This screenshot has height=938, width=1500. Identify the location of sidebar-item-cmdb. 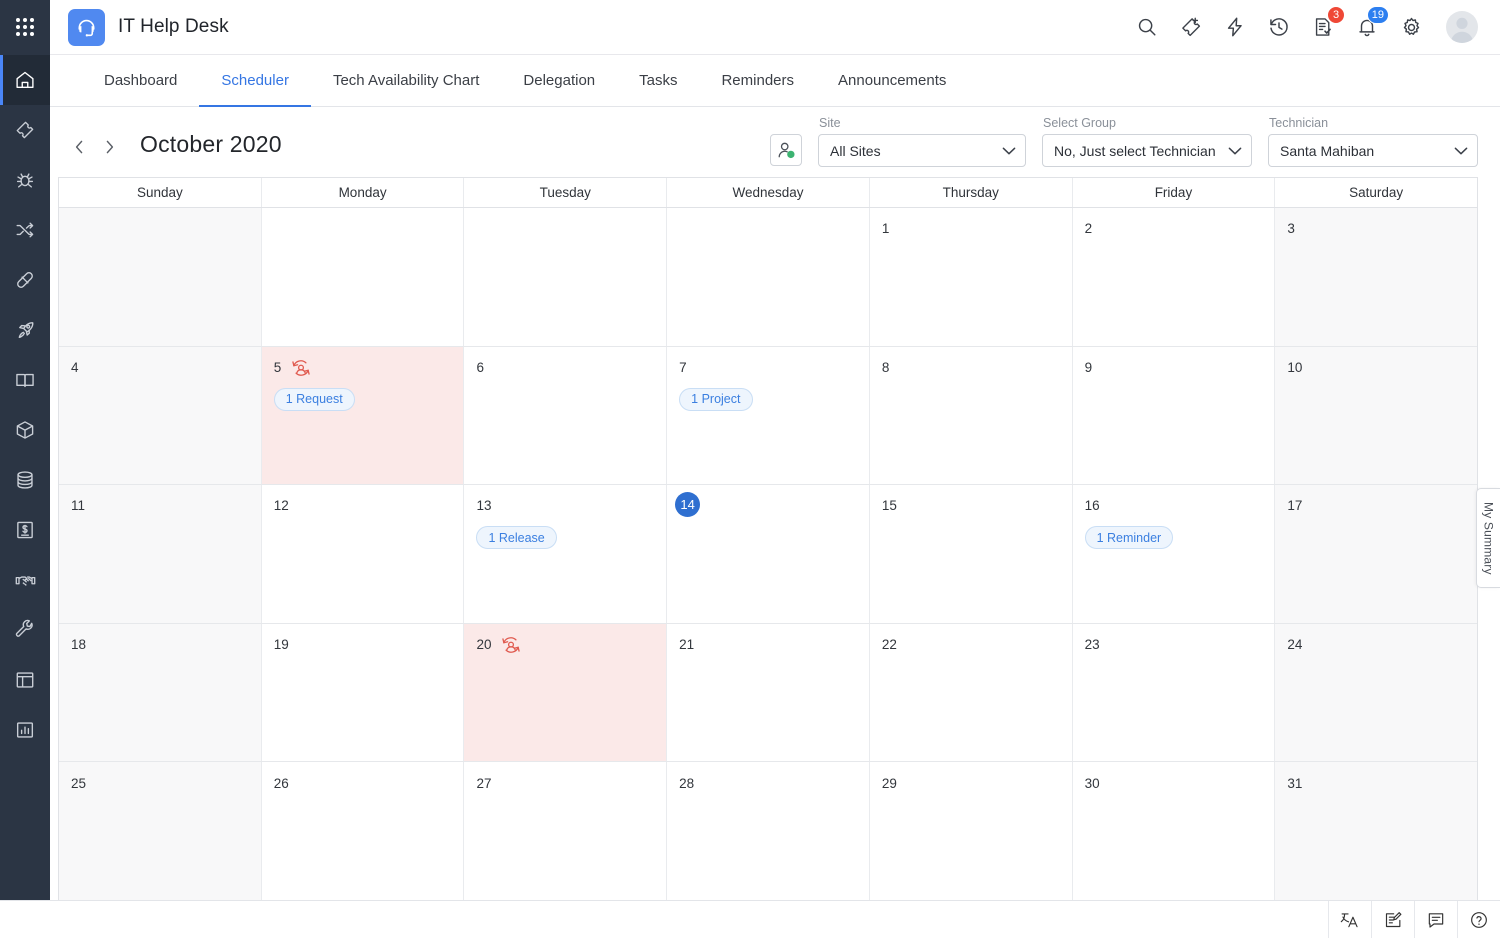
(25, 480).